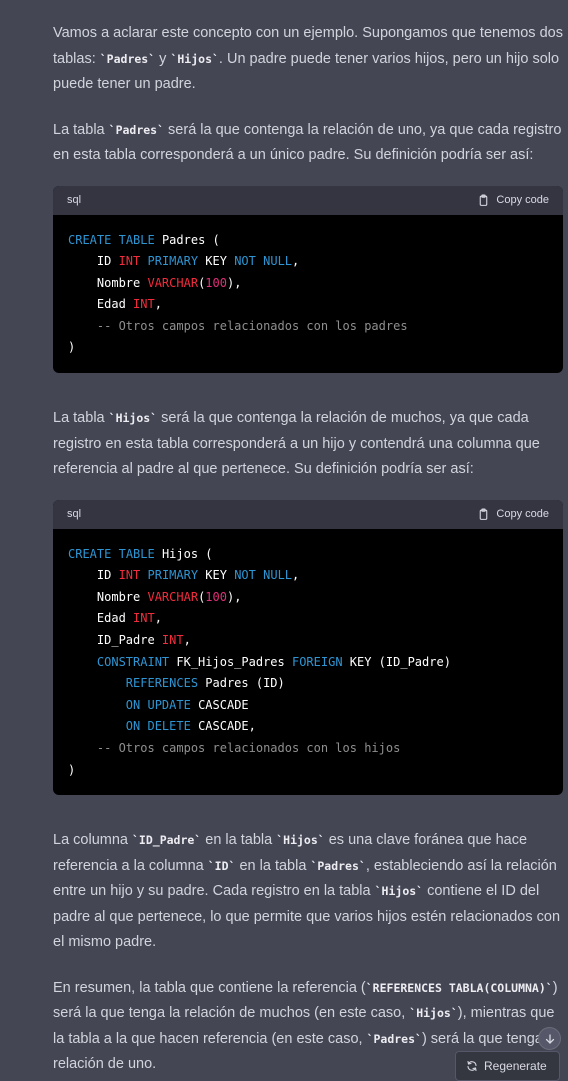 The height and width of the screenshot is (1081, 568). What do you see at coordinates (459, 987) in the screenshot?
I see `inline-code: `REFERENCES TABLA(COLUMNA)`` at bounding box center [459, 987].